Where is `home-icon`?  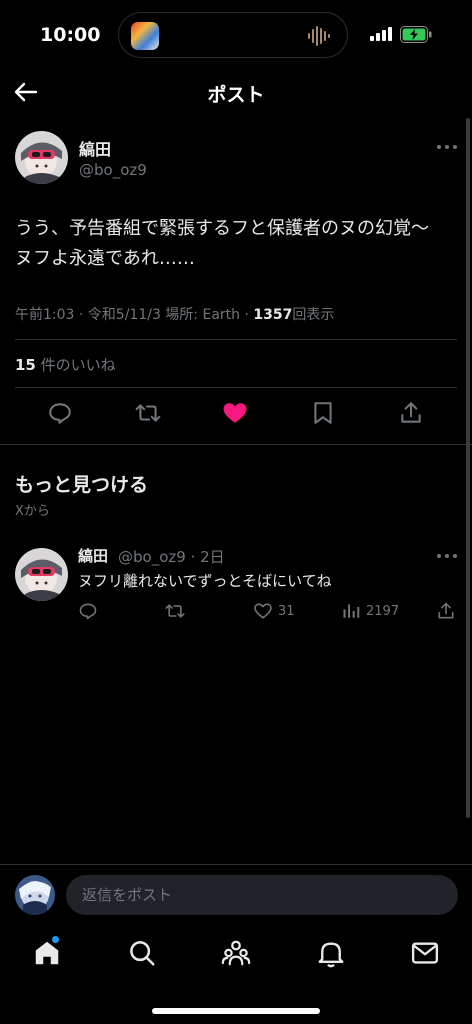
home-icon is located at coordinates (47, 953).